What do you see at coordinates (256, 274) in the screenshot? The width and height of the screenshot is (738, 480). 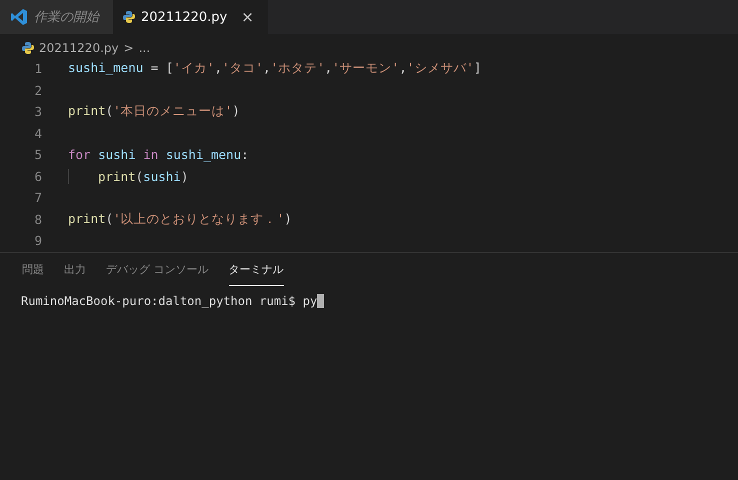 I see `panel-tab: ターミナル` at bounding box center [256, 274].